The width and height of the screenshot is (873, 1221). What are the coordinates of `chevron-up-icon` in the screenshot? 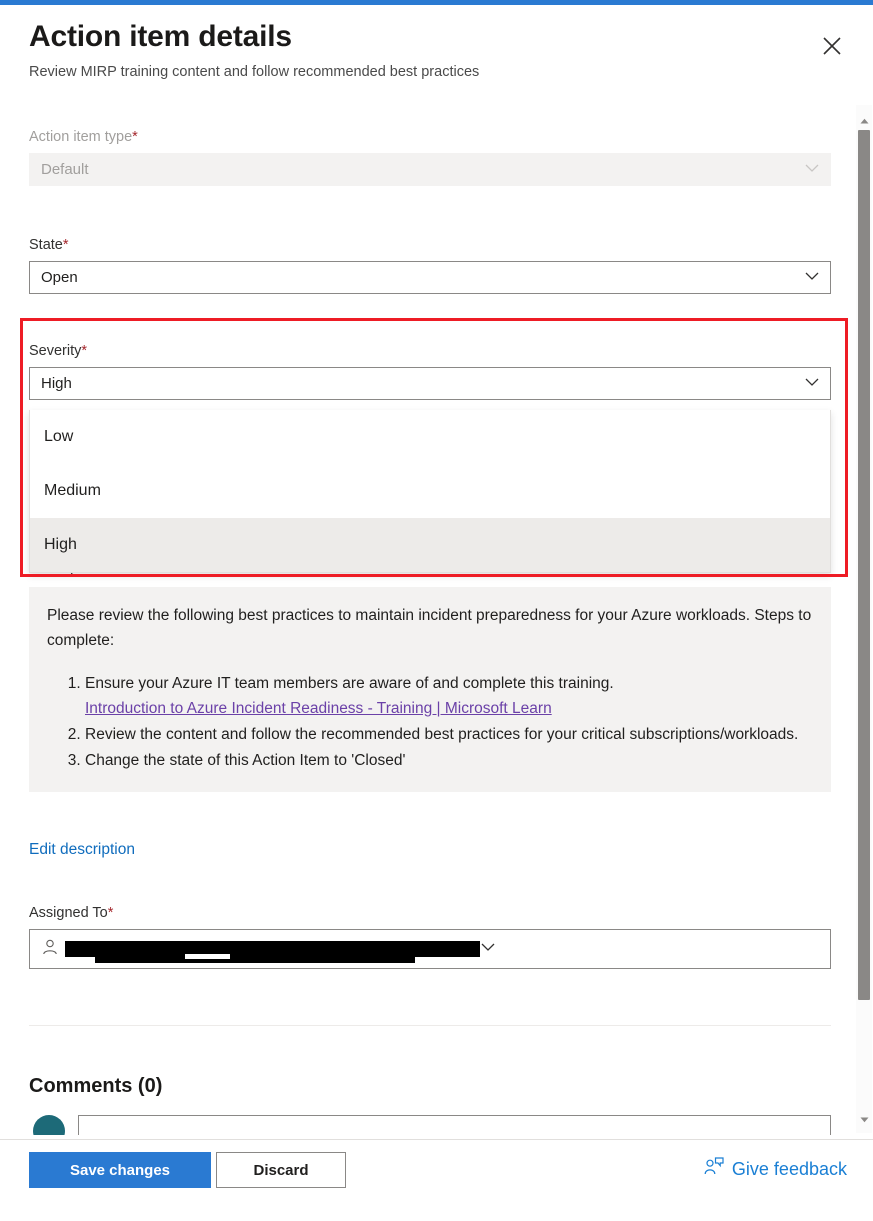 It's located at (864, 120).